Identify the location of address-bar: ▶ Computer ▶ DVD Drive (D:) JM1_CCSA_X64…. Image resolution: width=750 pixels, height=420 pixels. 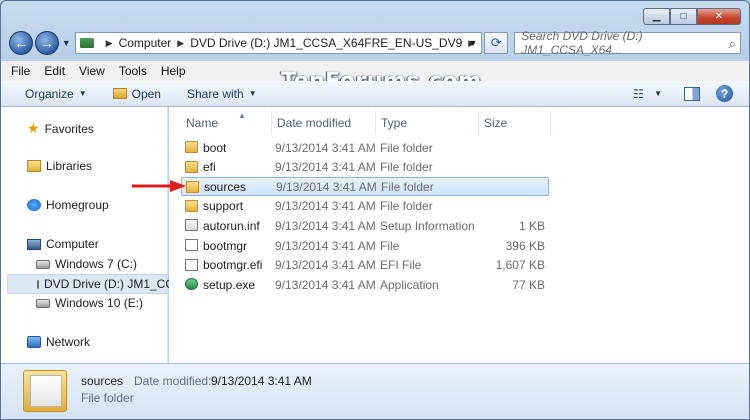
(278, 43).